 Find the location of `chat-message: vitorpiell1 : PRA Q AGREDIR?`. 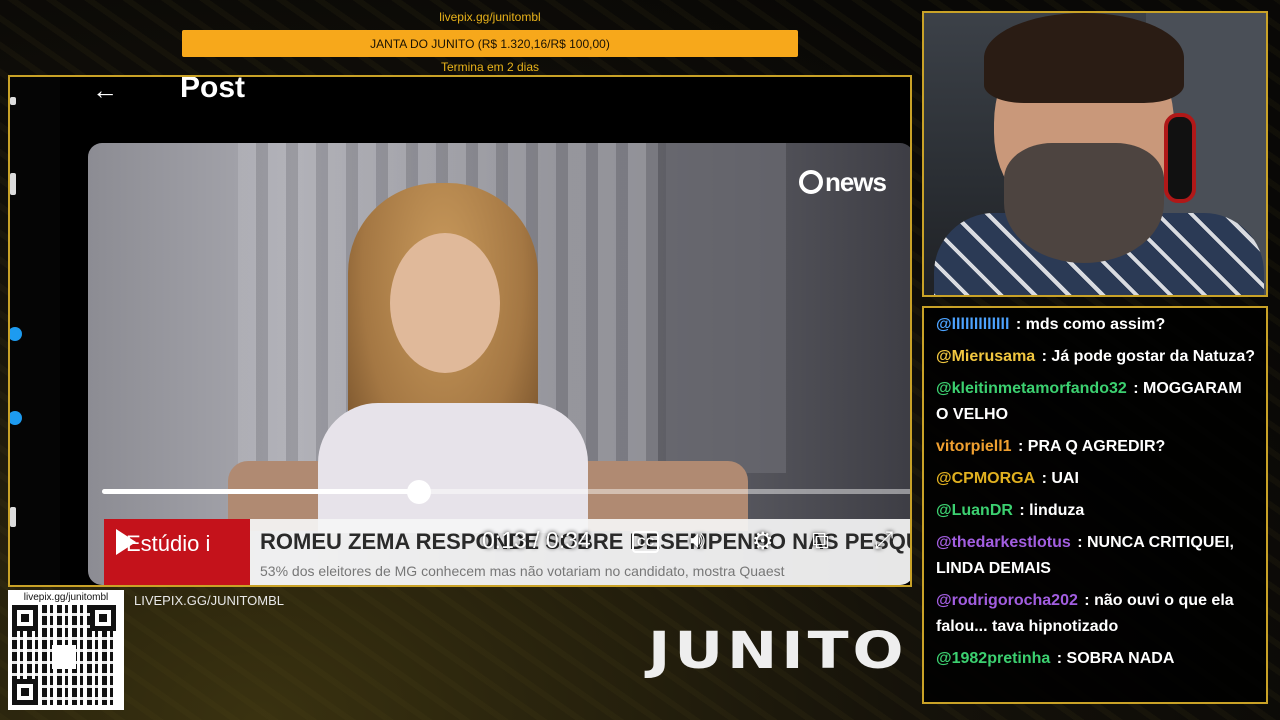

chat-message: vitorpiell1 : PRA Q AGREDIR? is located at coordinates (1096, 447).